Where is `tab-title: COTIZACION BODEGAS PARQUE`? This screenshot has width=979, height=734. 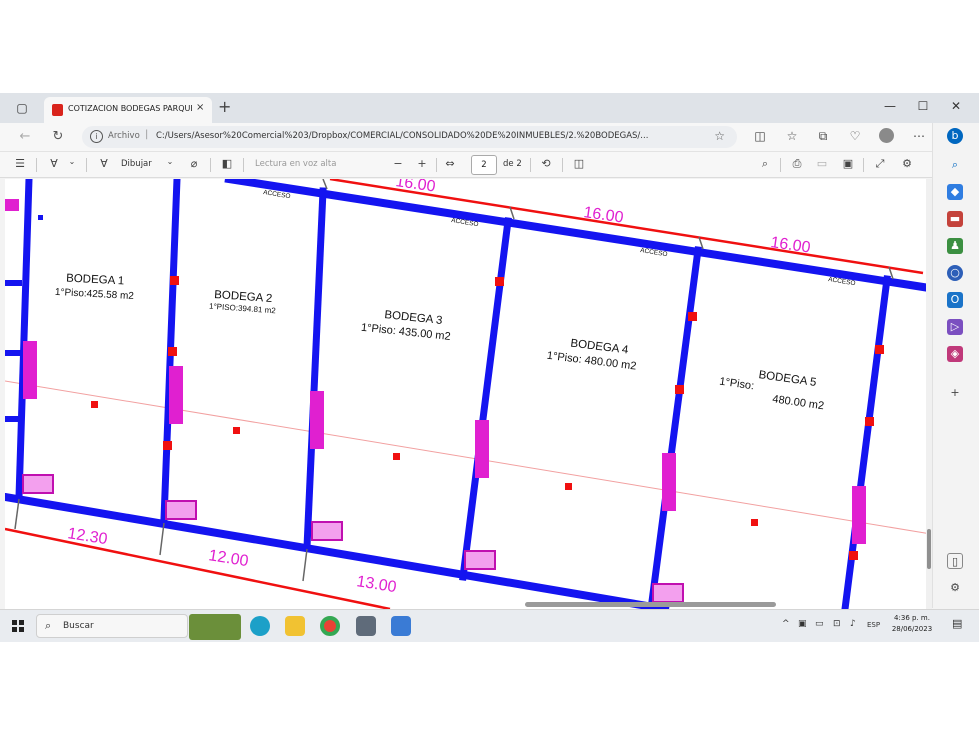 tab-title: COTIZACION BODEGAS PARQUE is located at coordinates (130, 108).